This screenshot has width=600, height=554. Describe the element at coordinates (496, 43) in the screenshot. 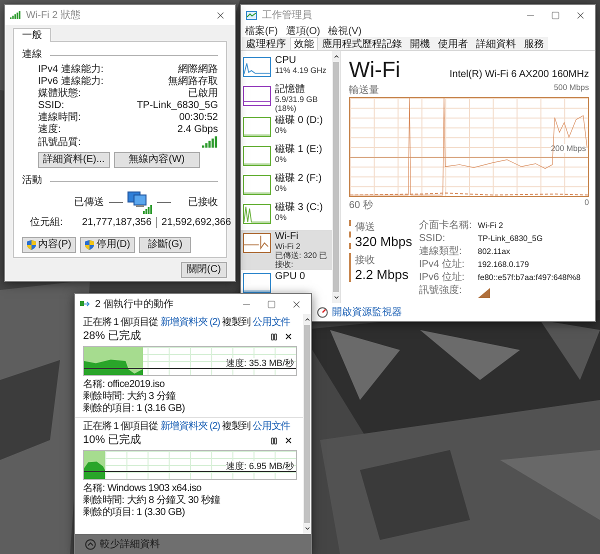

I see `tab: 詳細資料` at that location.